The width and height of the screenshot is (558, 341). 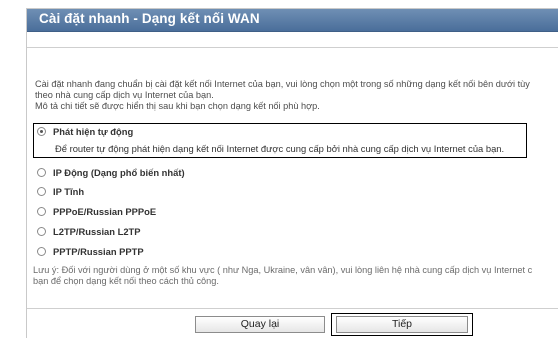 I want to click on option-label: PPTP/Russian PPTP, so click(x=98, y=251).